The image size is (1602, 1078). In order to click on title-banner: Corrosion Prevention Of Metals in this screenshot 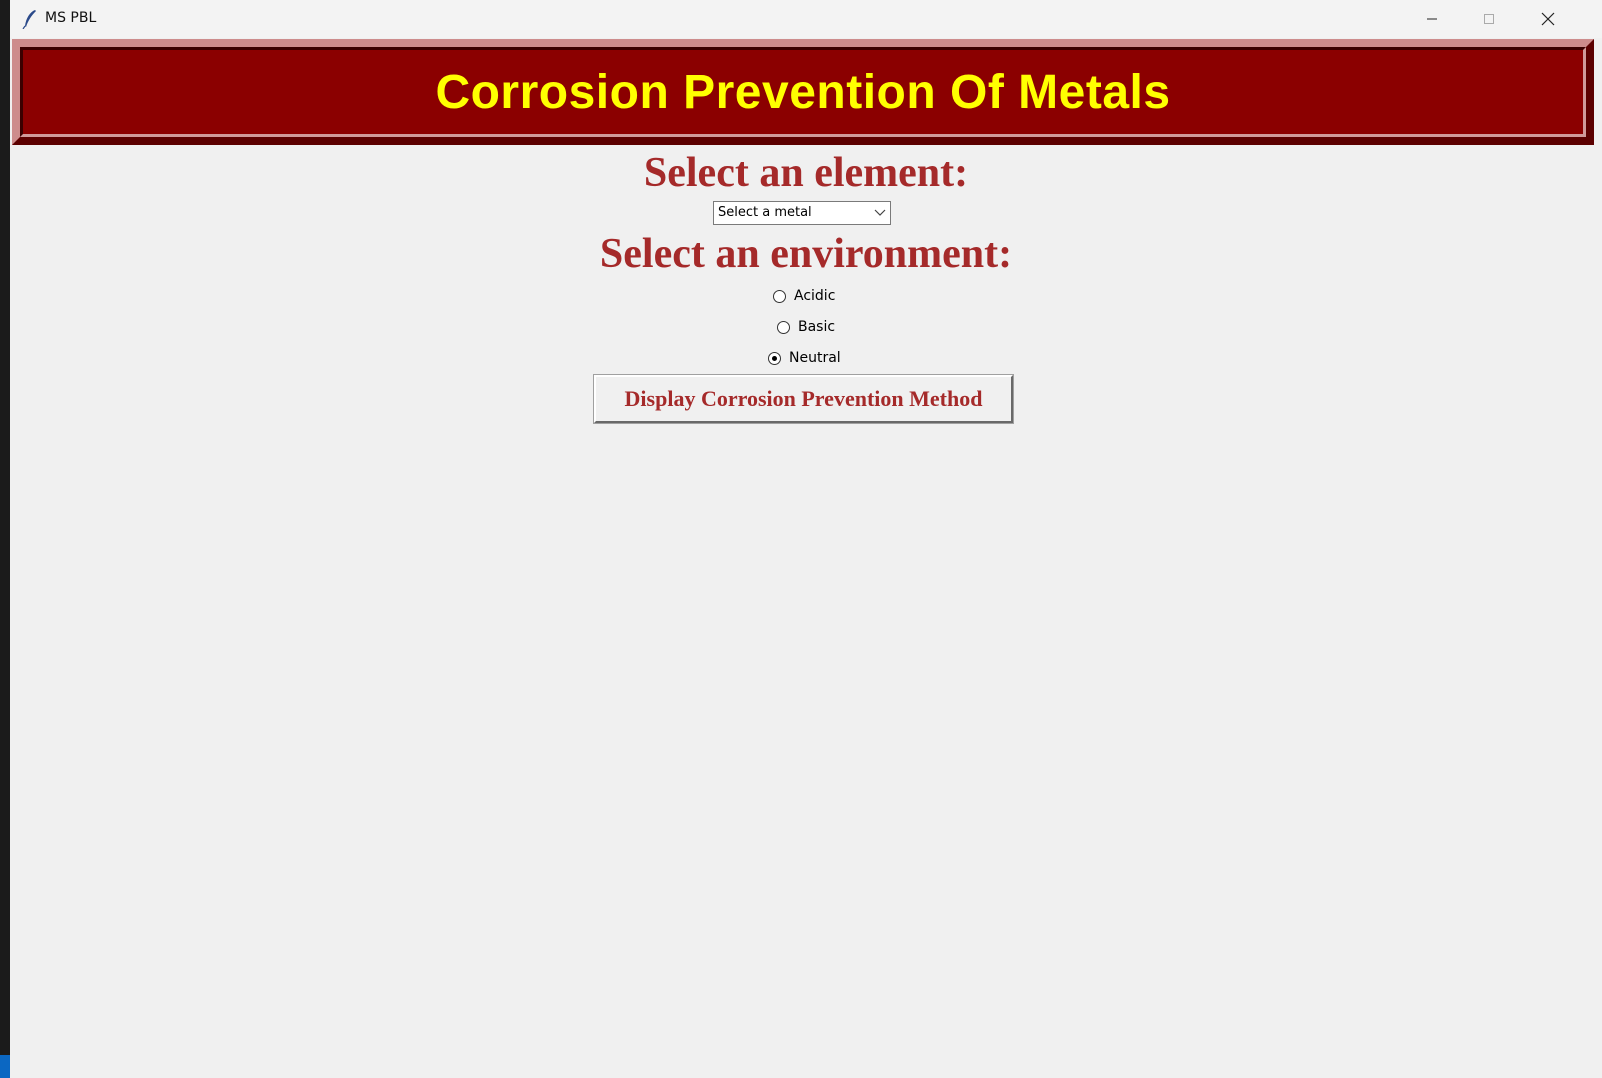, I will do `click(803, 92)`.